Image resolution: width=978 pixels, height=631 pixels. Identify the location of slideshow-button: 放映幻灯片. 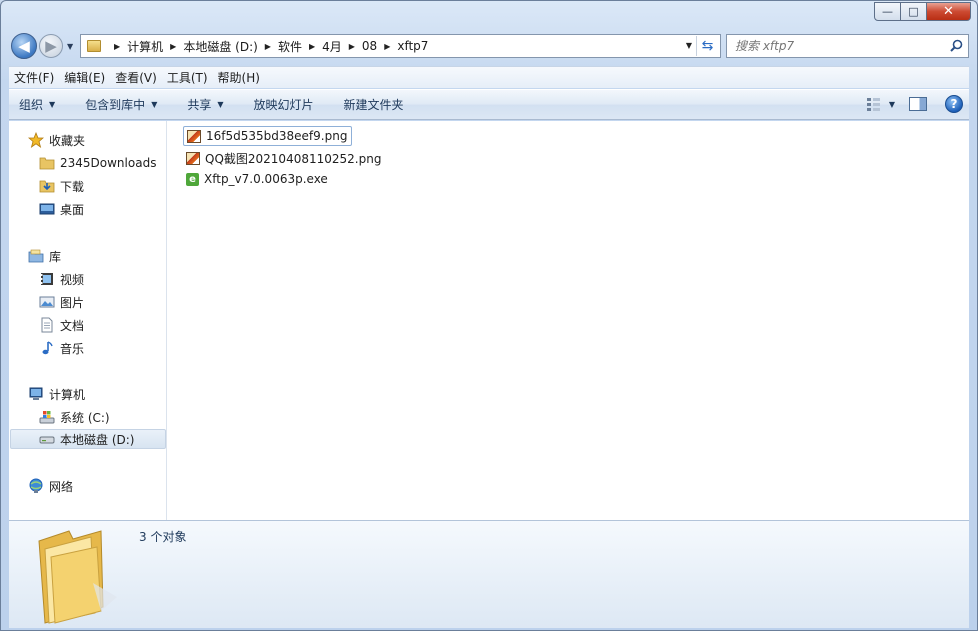
(279, 104).